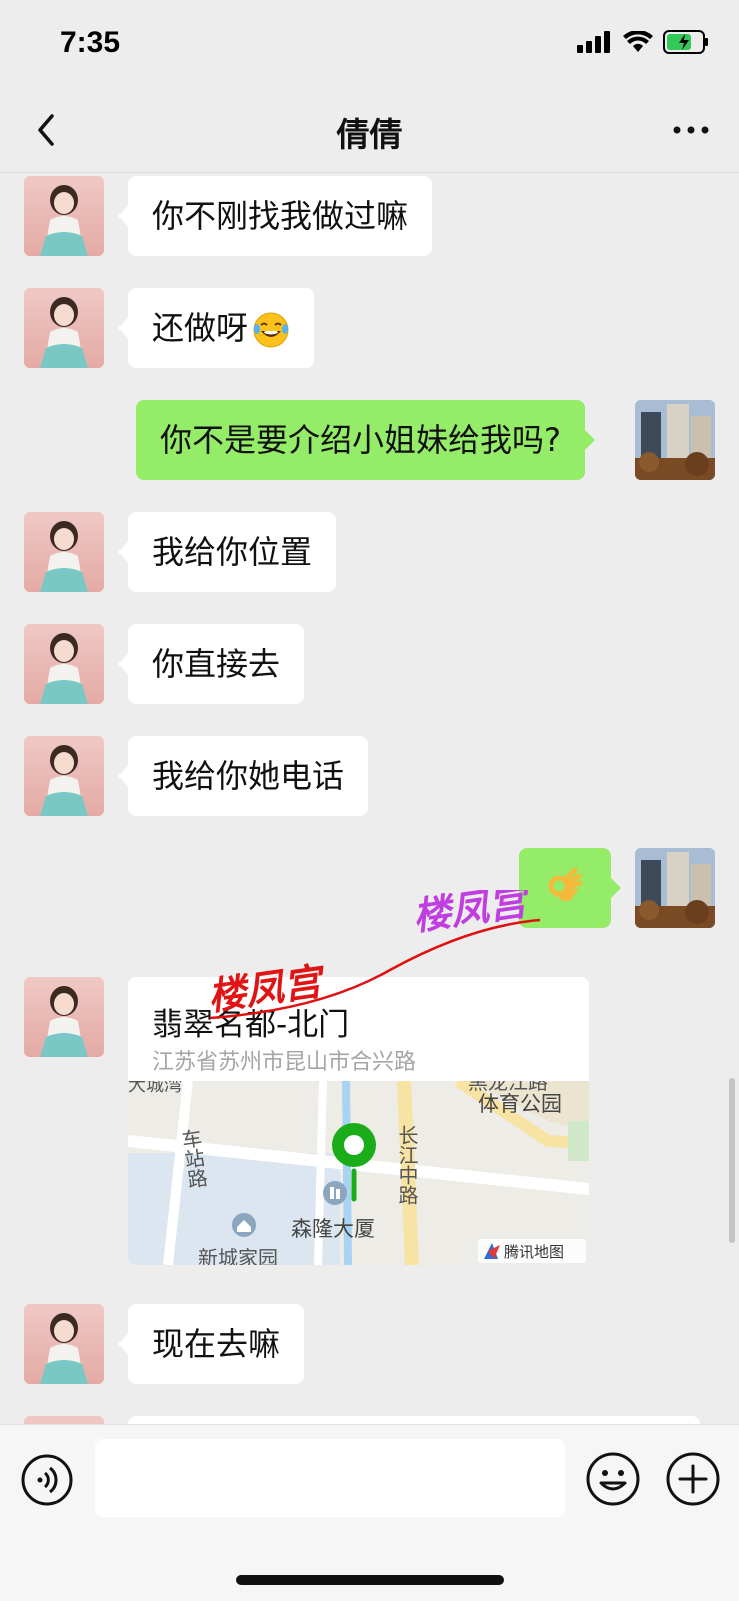 This screenshot has width=739, height=1601. What do you see at coordinates (271, 330) in the screenshot?
I see `laughing-tears-icon` at bounding box center [271, 330].